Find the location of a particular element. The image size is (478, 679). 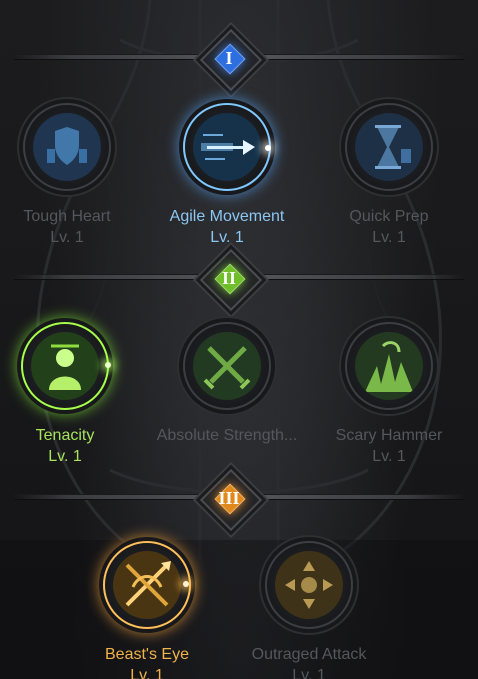

hammer-burst-icon is located at coordinates (389, 366).